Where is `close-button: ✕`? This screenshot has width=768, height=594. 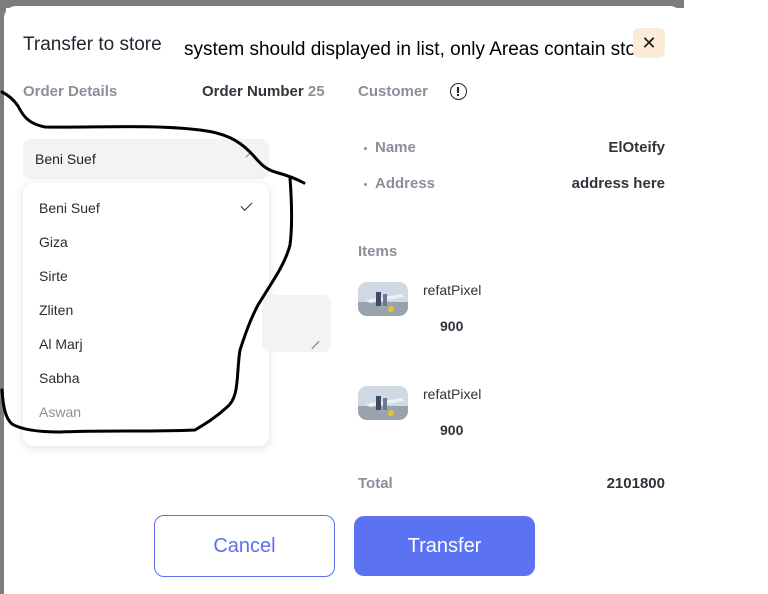 close-button: ✕ is located at coordinates (649, 43).